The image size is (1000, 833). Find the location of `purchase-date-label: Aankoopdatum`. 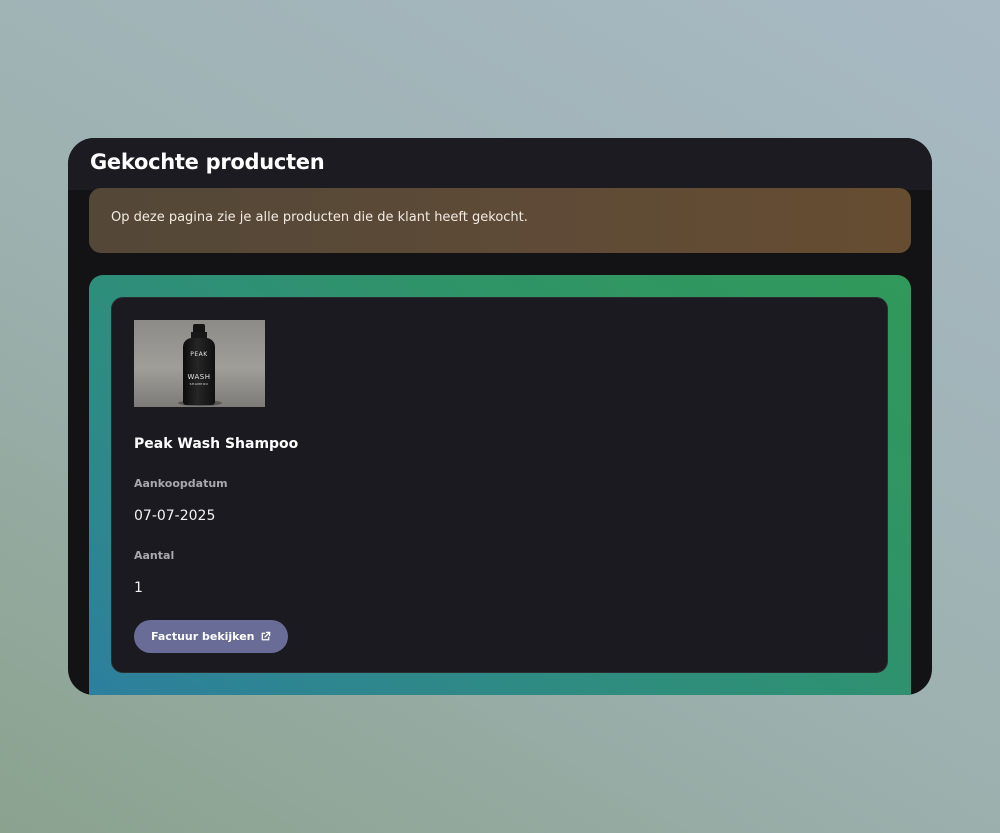

purchase-date-label: Aankoopdatum is located at coordinates (181, 483).